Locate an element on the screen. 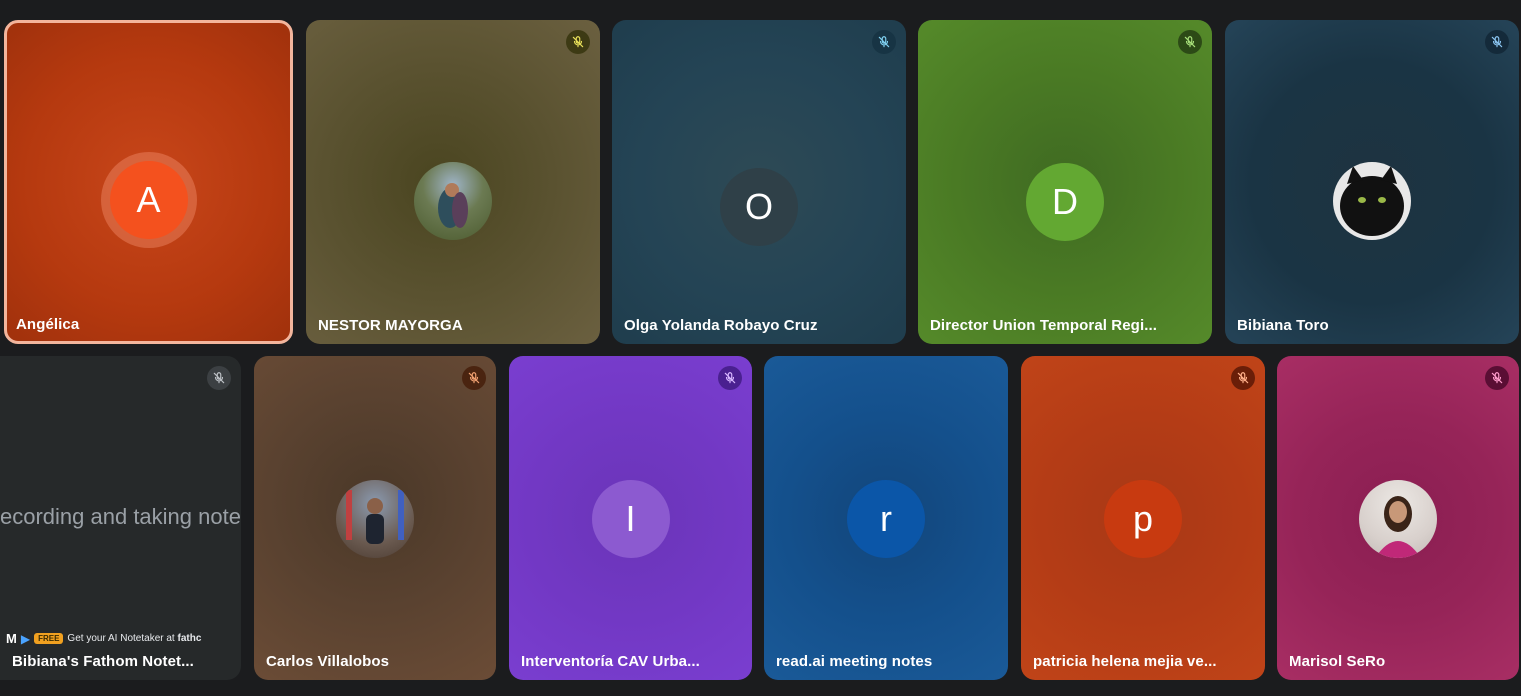  avatar-initial: I is located at coordinates (630, 519).